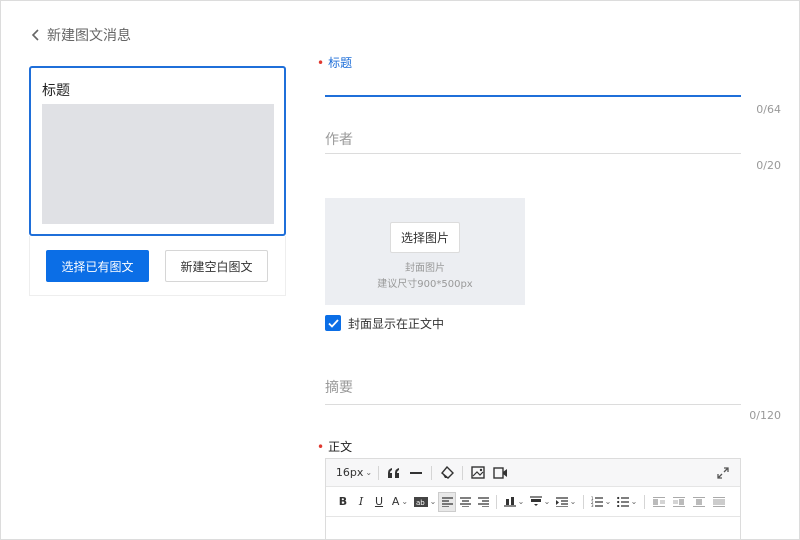 This screenshot has width=800, height=540. Describe the element at coordinates (592, 505) in the screenshot. I see `svg-text: 3` at that location.